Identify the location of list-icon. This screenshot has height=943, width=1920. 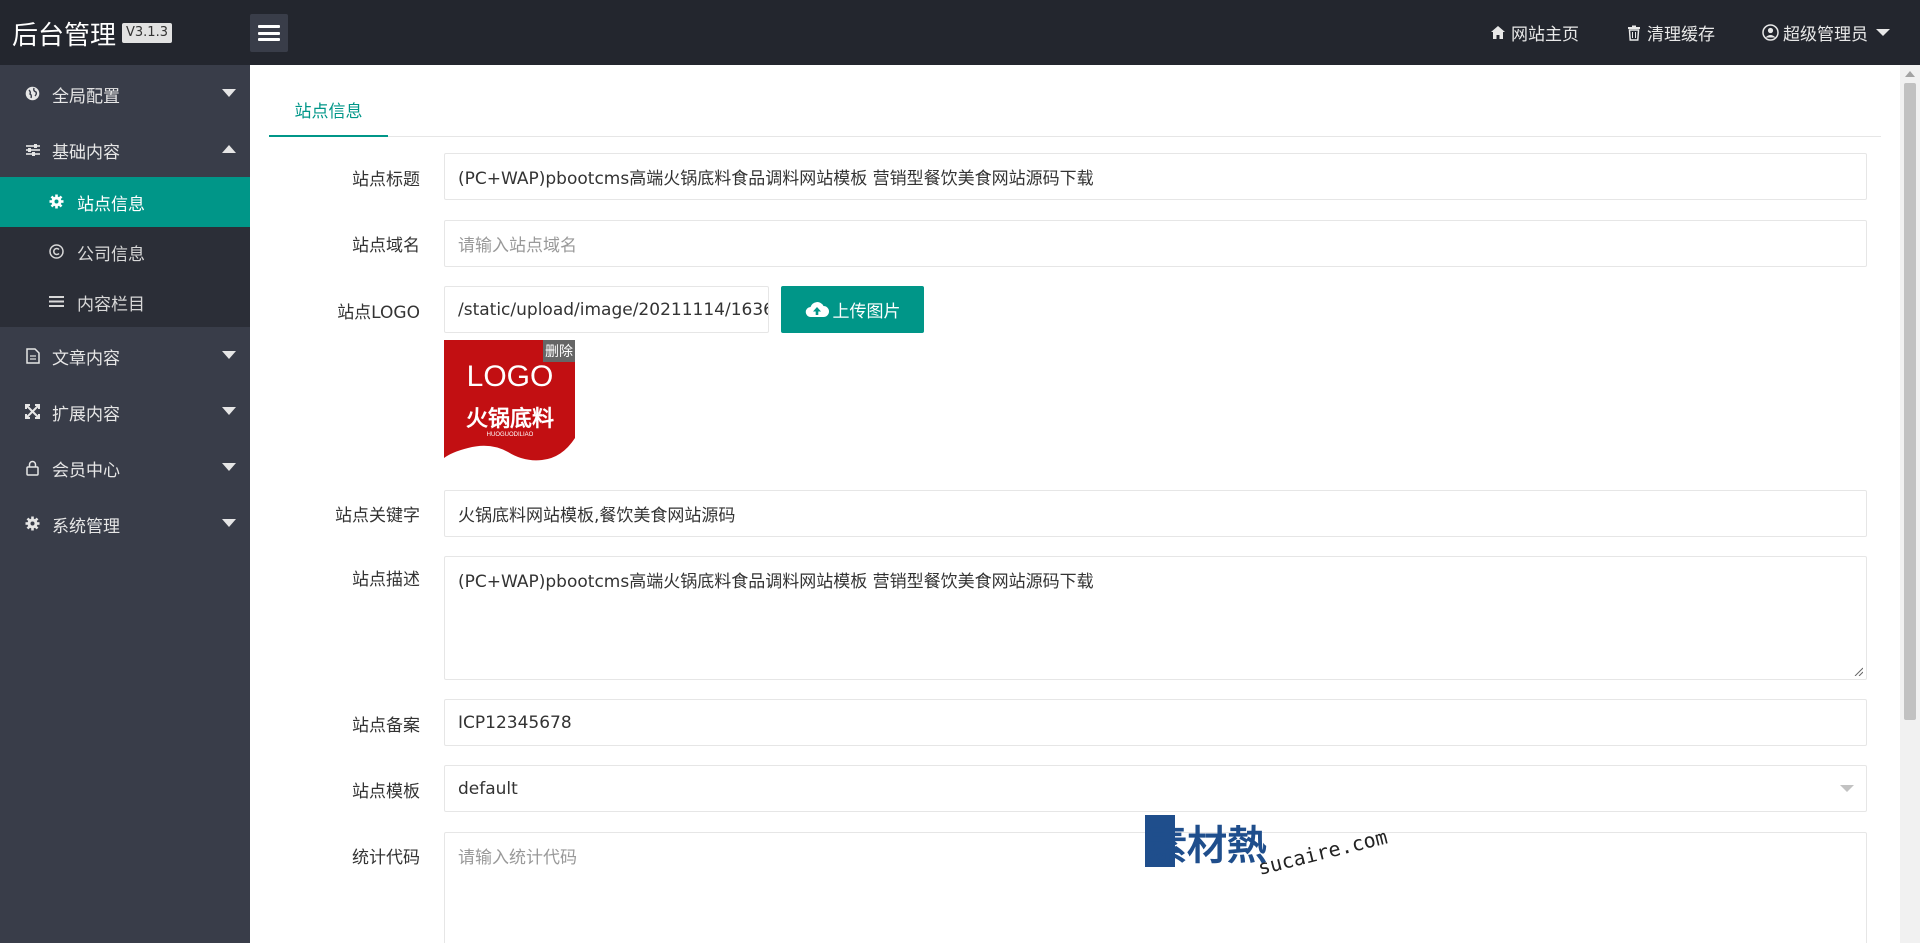
(56, 301).